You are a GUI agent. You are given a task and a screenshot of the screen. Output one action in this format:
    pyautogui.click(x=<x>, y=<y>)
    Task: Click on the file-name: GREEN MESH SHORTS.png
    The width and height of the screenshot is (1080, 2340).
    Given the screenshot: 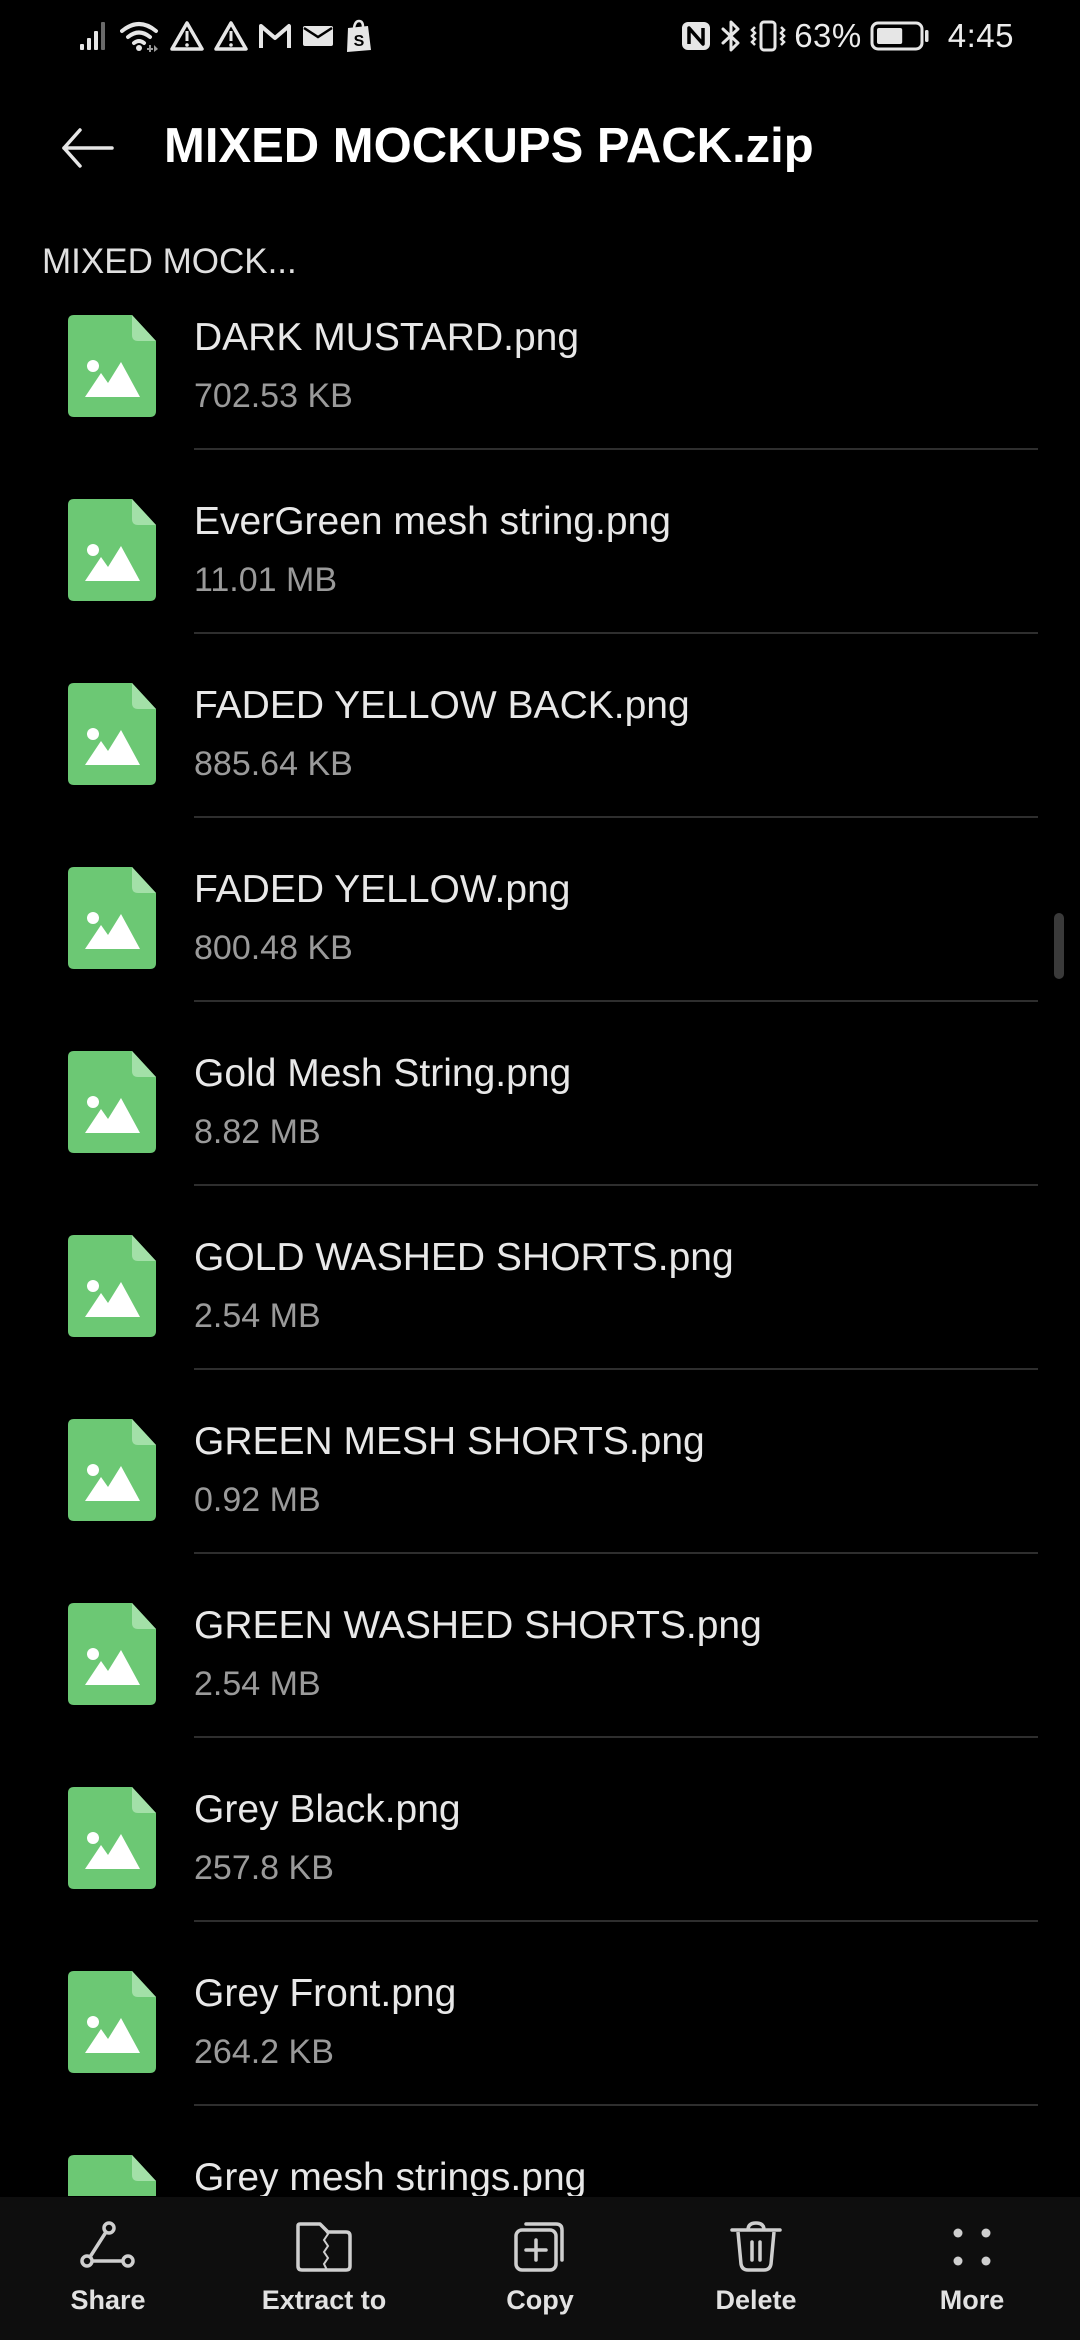 What is the action you would take?
    pyautogui.click(x=449, y=1441)
    